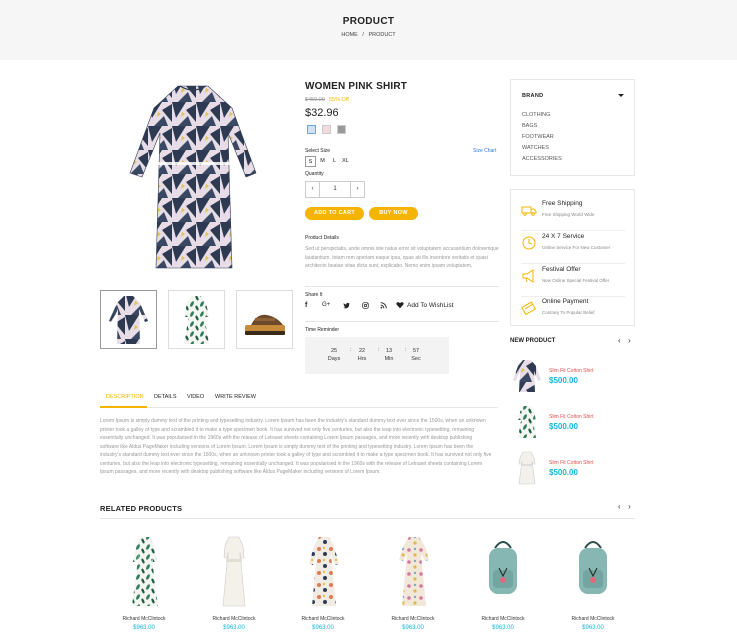  What do you see at coordinates (383, 306) in the screenshot?
I see `rss-icon` at bounding box center [383, 306].